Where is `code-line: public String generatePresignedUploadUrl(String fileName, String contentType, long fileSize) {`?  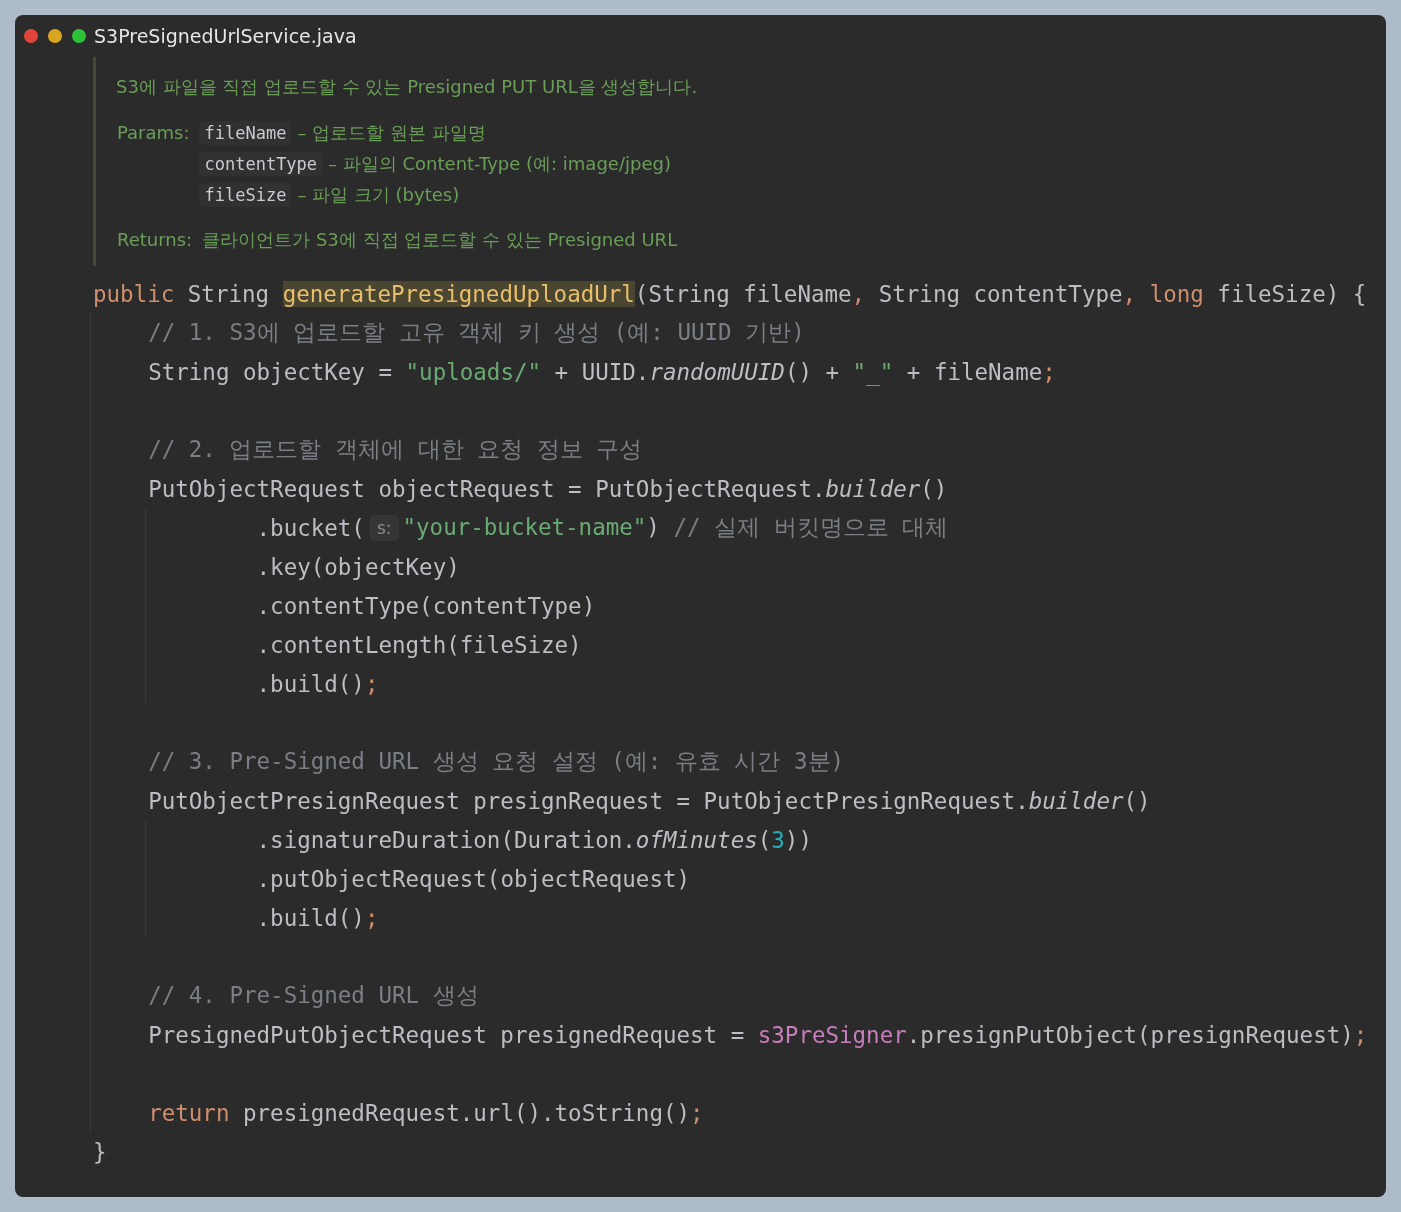 code-line: public String generatePresignedUploadUrl(String fileName, String contentType, long fileSize) { is located at coordinates (730, 293).